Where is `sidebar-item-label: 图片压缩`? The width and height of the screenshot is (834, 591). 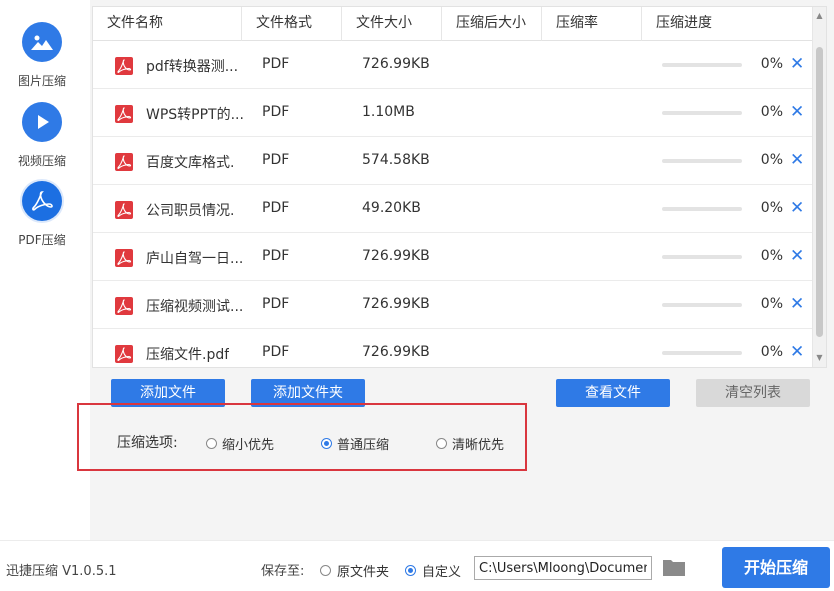 sidebar-item-label: 图片压缩 is located at coordinates (41, 81).